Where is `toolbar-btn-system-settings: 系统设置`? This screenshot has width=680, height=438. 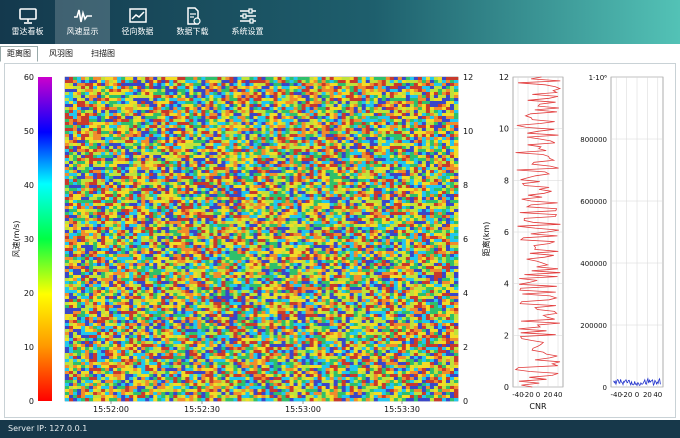 toolbar-btn-system-settings: 系统设置 is located at coordinates (247, 22).